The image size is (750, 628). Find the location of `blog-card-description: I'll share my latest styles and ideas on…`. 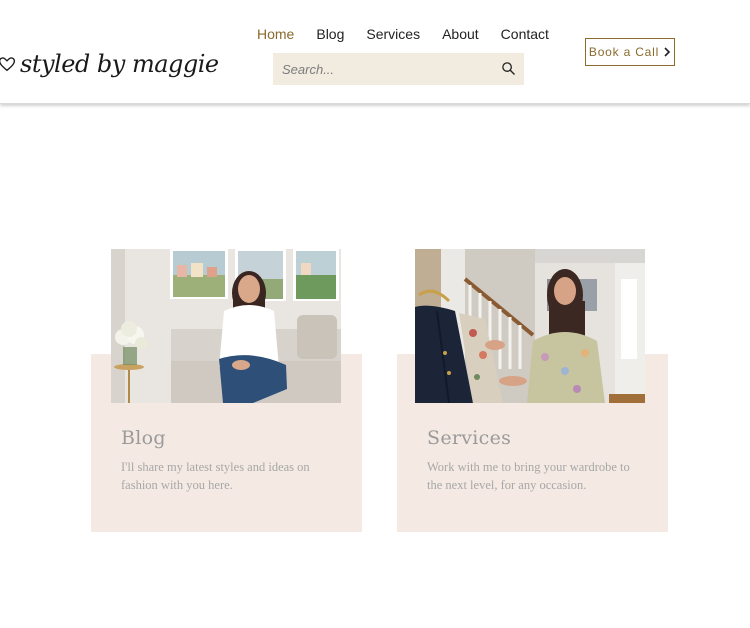

blog-card-description: I'll share my latest styles and ideas on… is located at coordinates (215, 476).